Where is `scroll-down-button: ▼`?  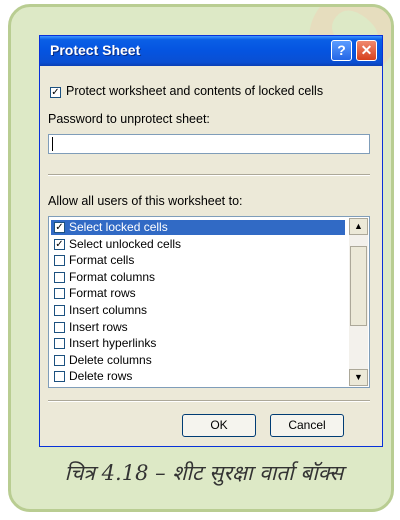
scroll-down-button: ▼ is located at coordinates (358, 377).